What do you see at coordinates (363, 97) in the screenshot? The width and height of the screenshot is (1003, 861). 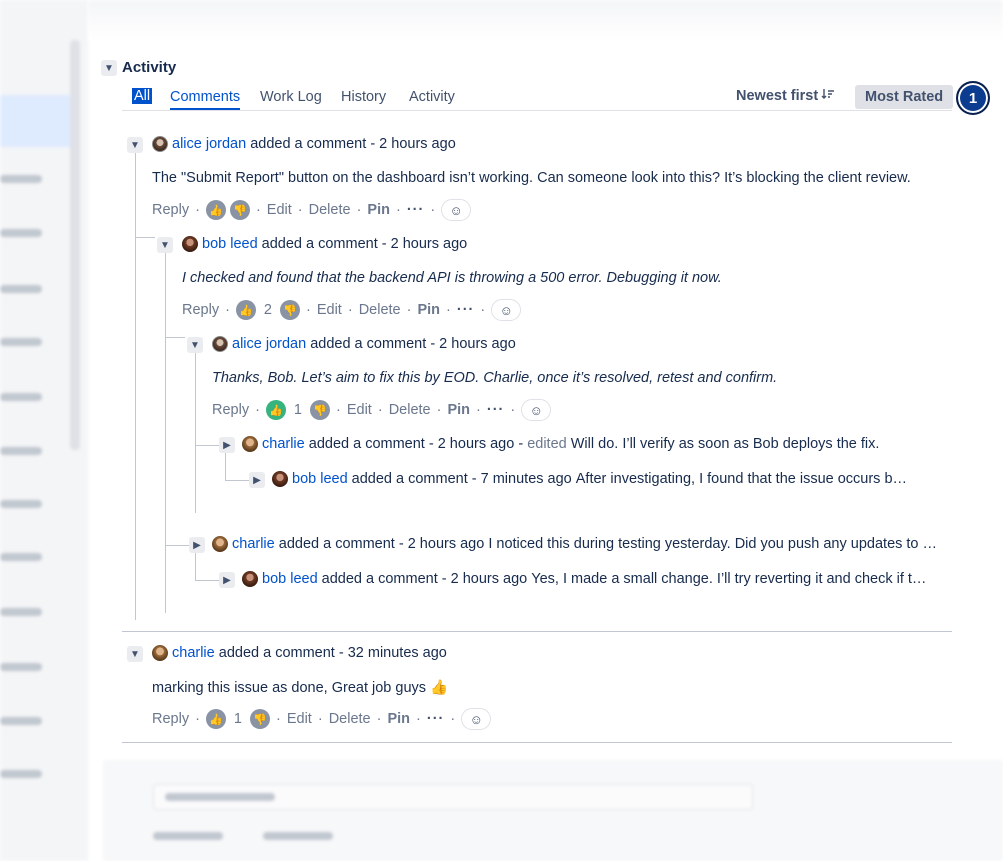 I see `tab-history: History` at bounding box center [363, 97].